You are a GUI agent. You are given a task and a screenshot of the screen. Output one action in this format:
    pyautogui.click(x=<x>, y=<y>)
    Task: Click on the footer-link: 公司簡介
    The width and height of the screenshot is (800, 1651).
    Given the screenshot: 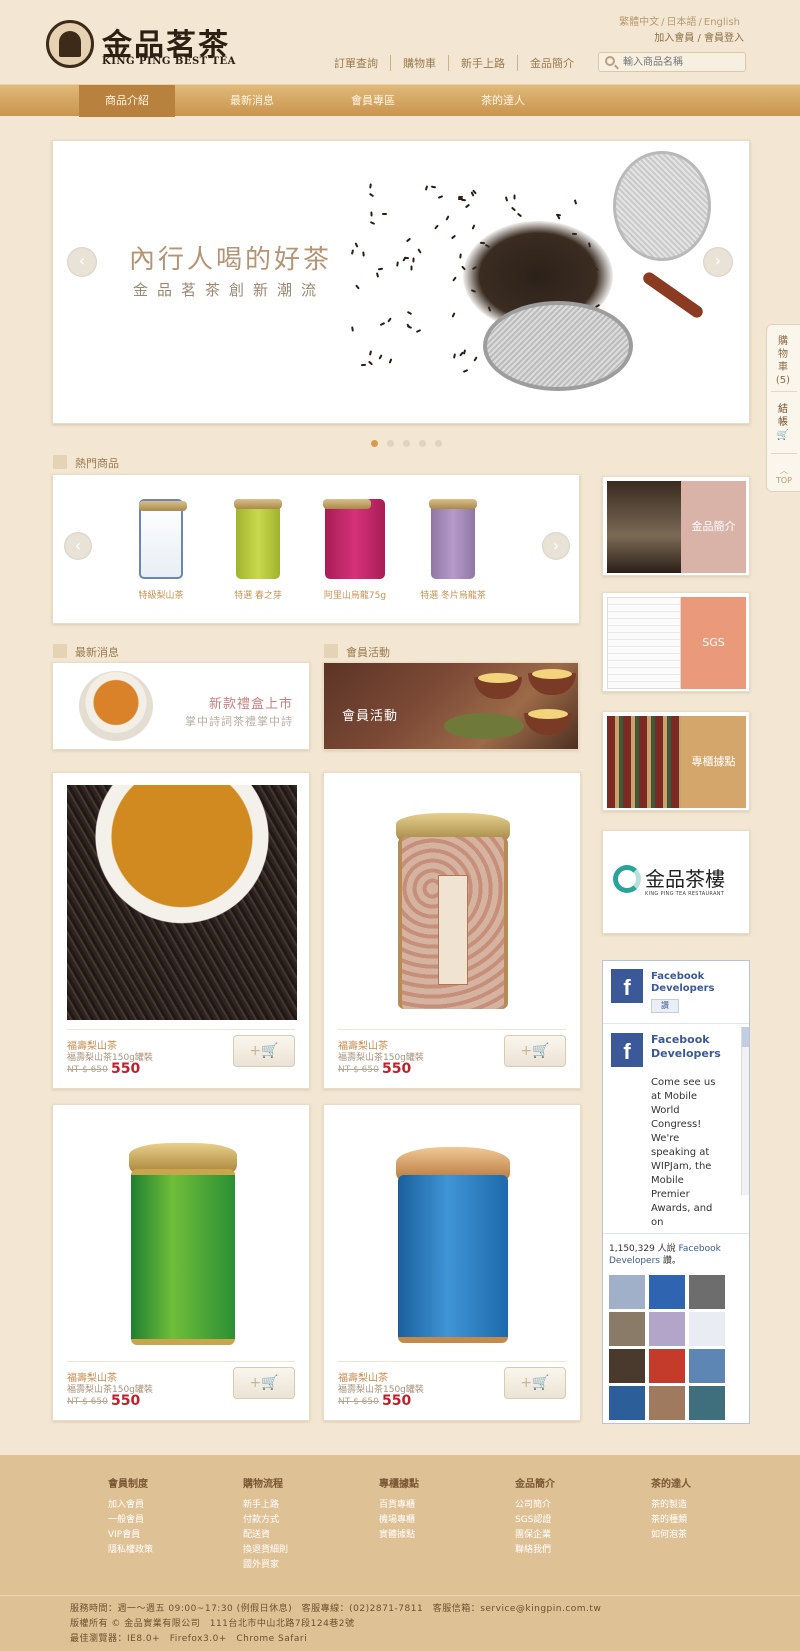 What is the action you would take?
    pyautogui.click(x=535, y=1505)
    